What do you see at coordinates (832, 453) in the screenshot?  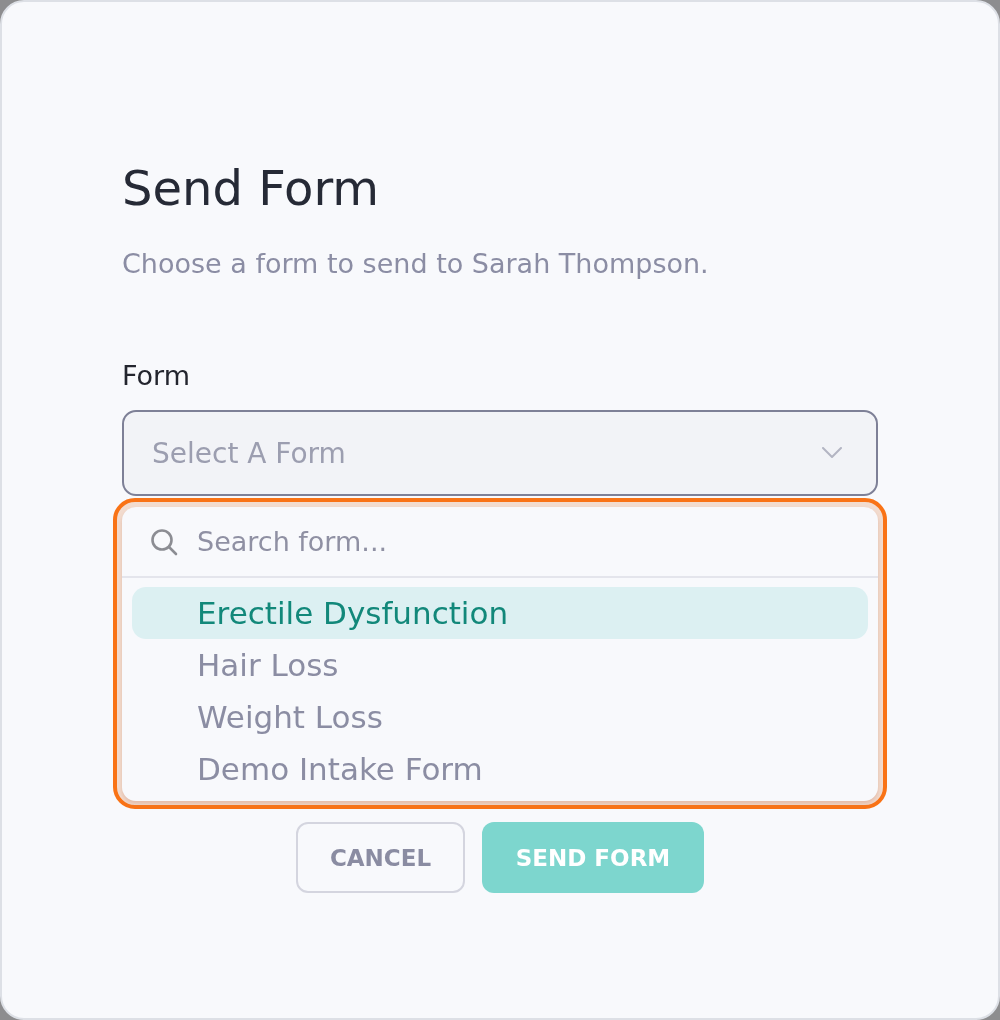 I see `chevron-down-icon` at bounding box center [832, 453].